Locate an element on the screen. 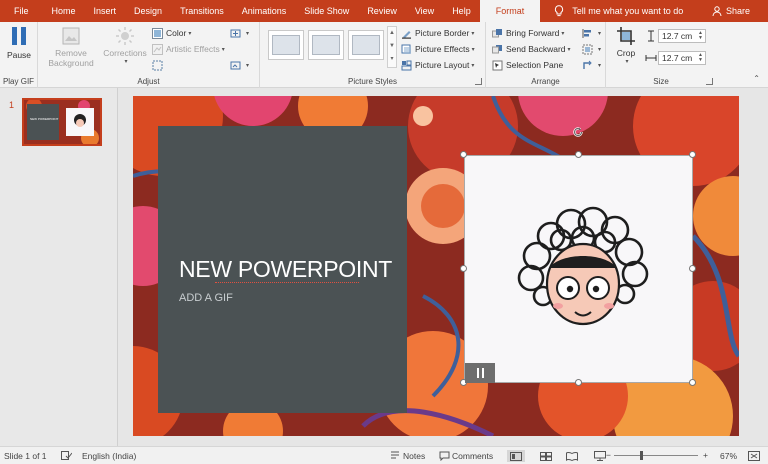 The width and height of the screenshot is (768, 464). slide-sorter-button is located at coordinates (546, 456).